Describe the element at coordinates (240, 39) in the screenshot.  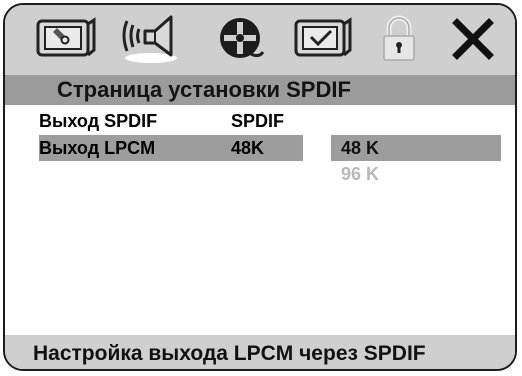
I see `video-setup-icon` at that location.